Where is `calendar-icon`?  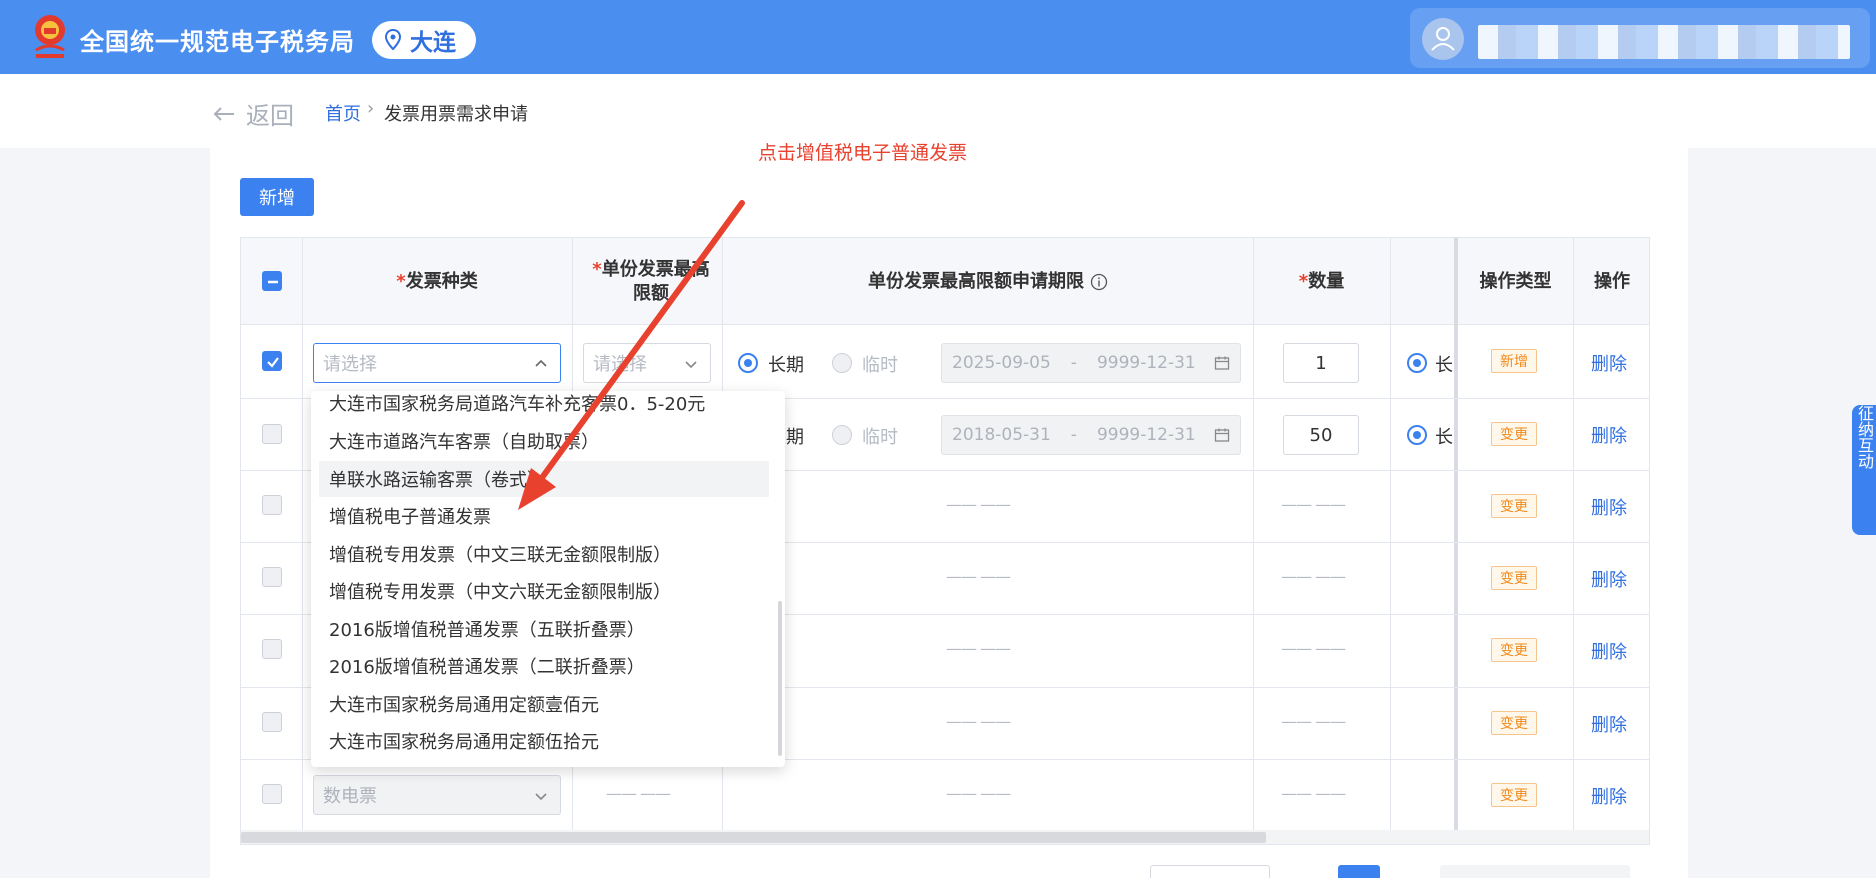
calendar-icon is located at coordinates (1222, 435).